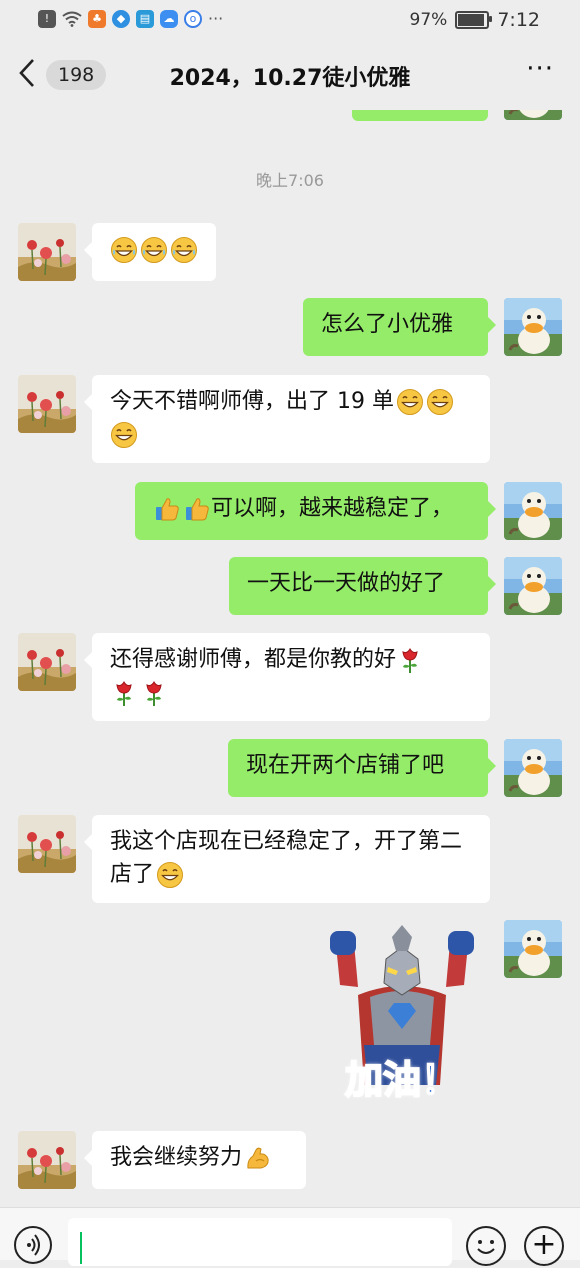  What do you see at coordinates (258, 1158) in the screenshot?
I see `flexed-biceps-emoji-icon` at bounding box center [258, 1158].